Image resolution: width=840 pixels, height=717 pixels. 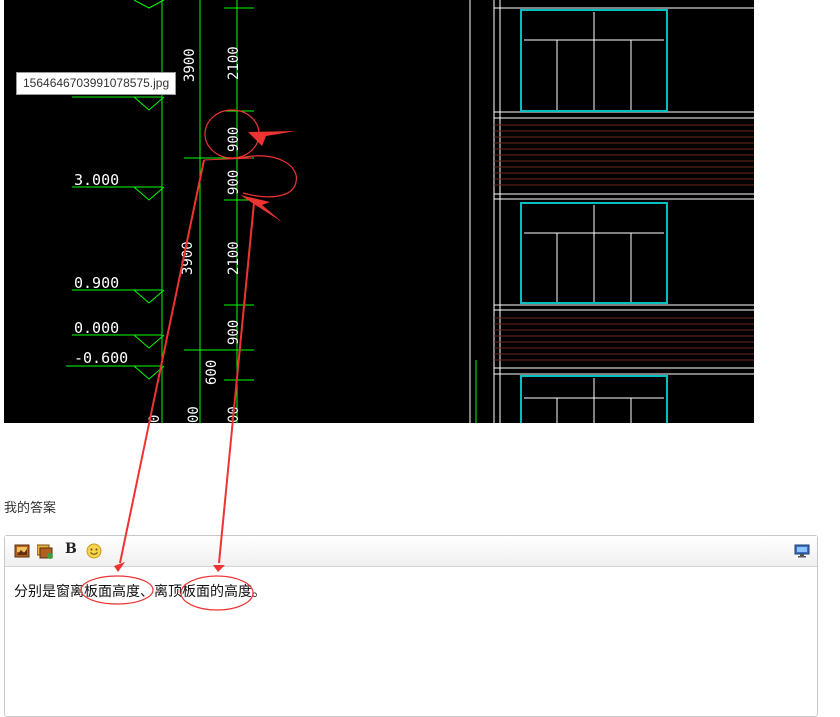 I want to click on image-icon, so click(x=22, y=551).